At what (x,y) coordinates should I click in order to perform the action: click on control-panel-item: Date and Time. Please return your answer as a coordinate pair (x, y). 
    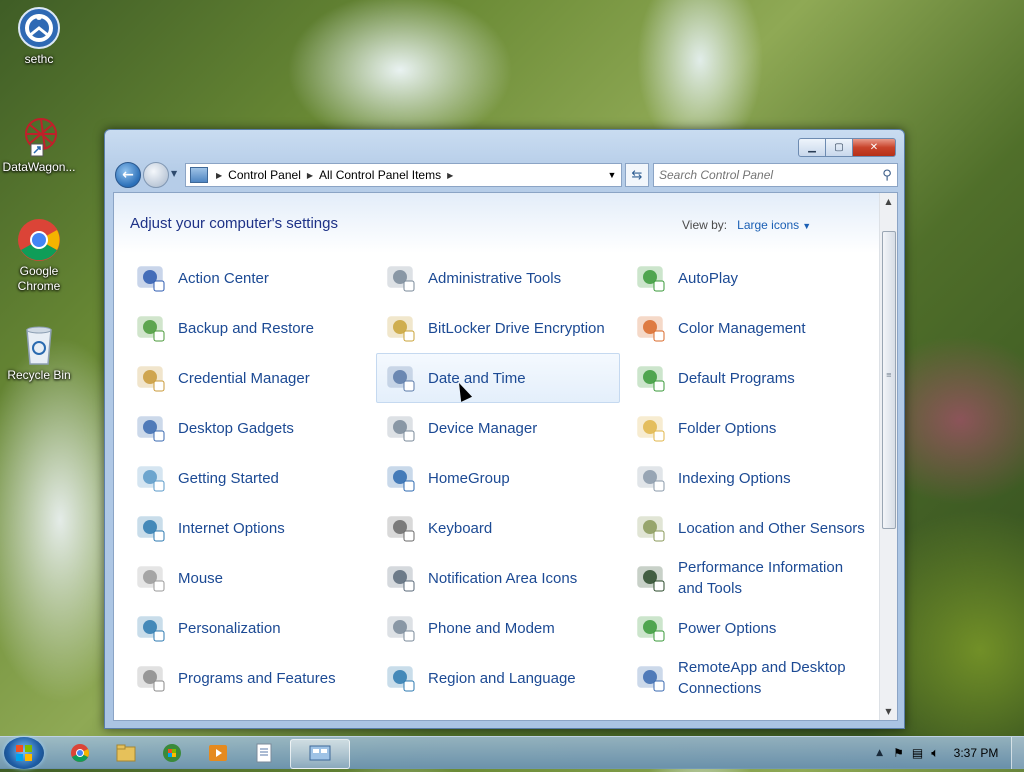
    Looking at the image, I should click on (498, 378).